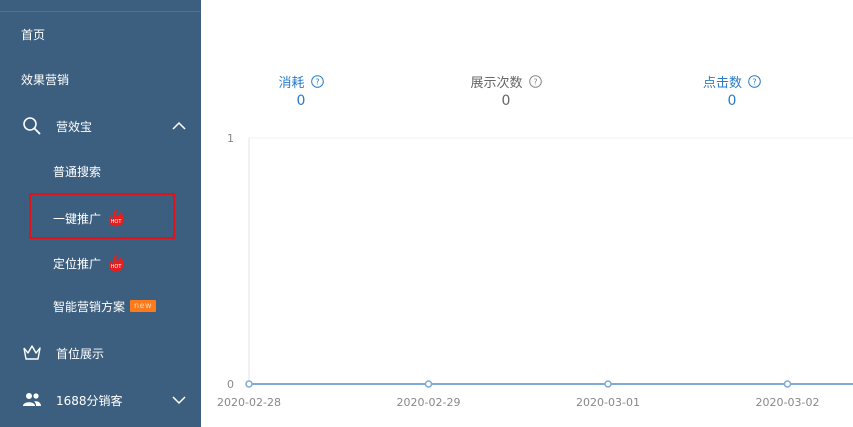 The image size is (853, 427). What do you see at coordinates (143, 306) in the screenshot?
I see `new-badge: new` at bounding box center [143, 306].